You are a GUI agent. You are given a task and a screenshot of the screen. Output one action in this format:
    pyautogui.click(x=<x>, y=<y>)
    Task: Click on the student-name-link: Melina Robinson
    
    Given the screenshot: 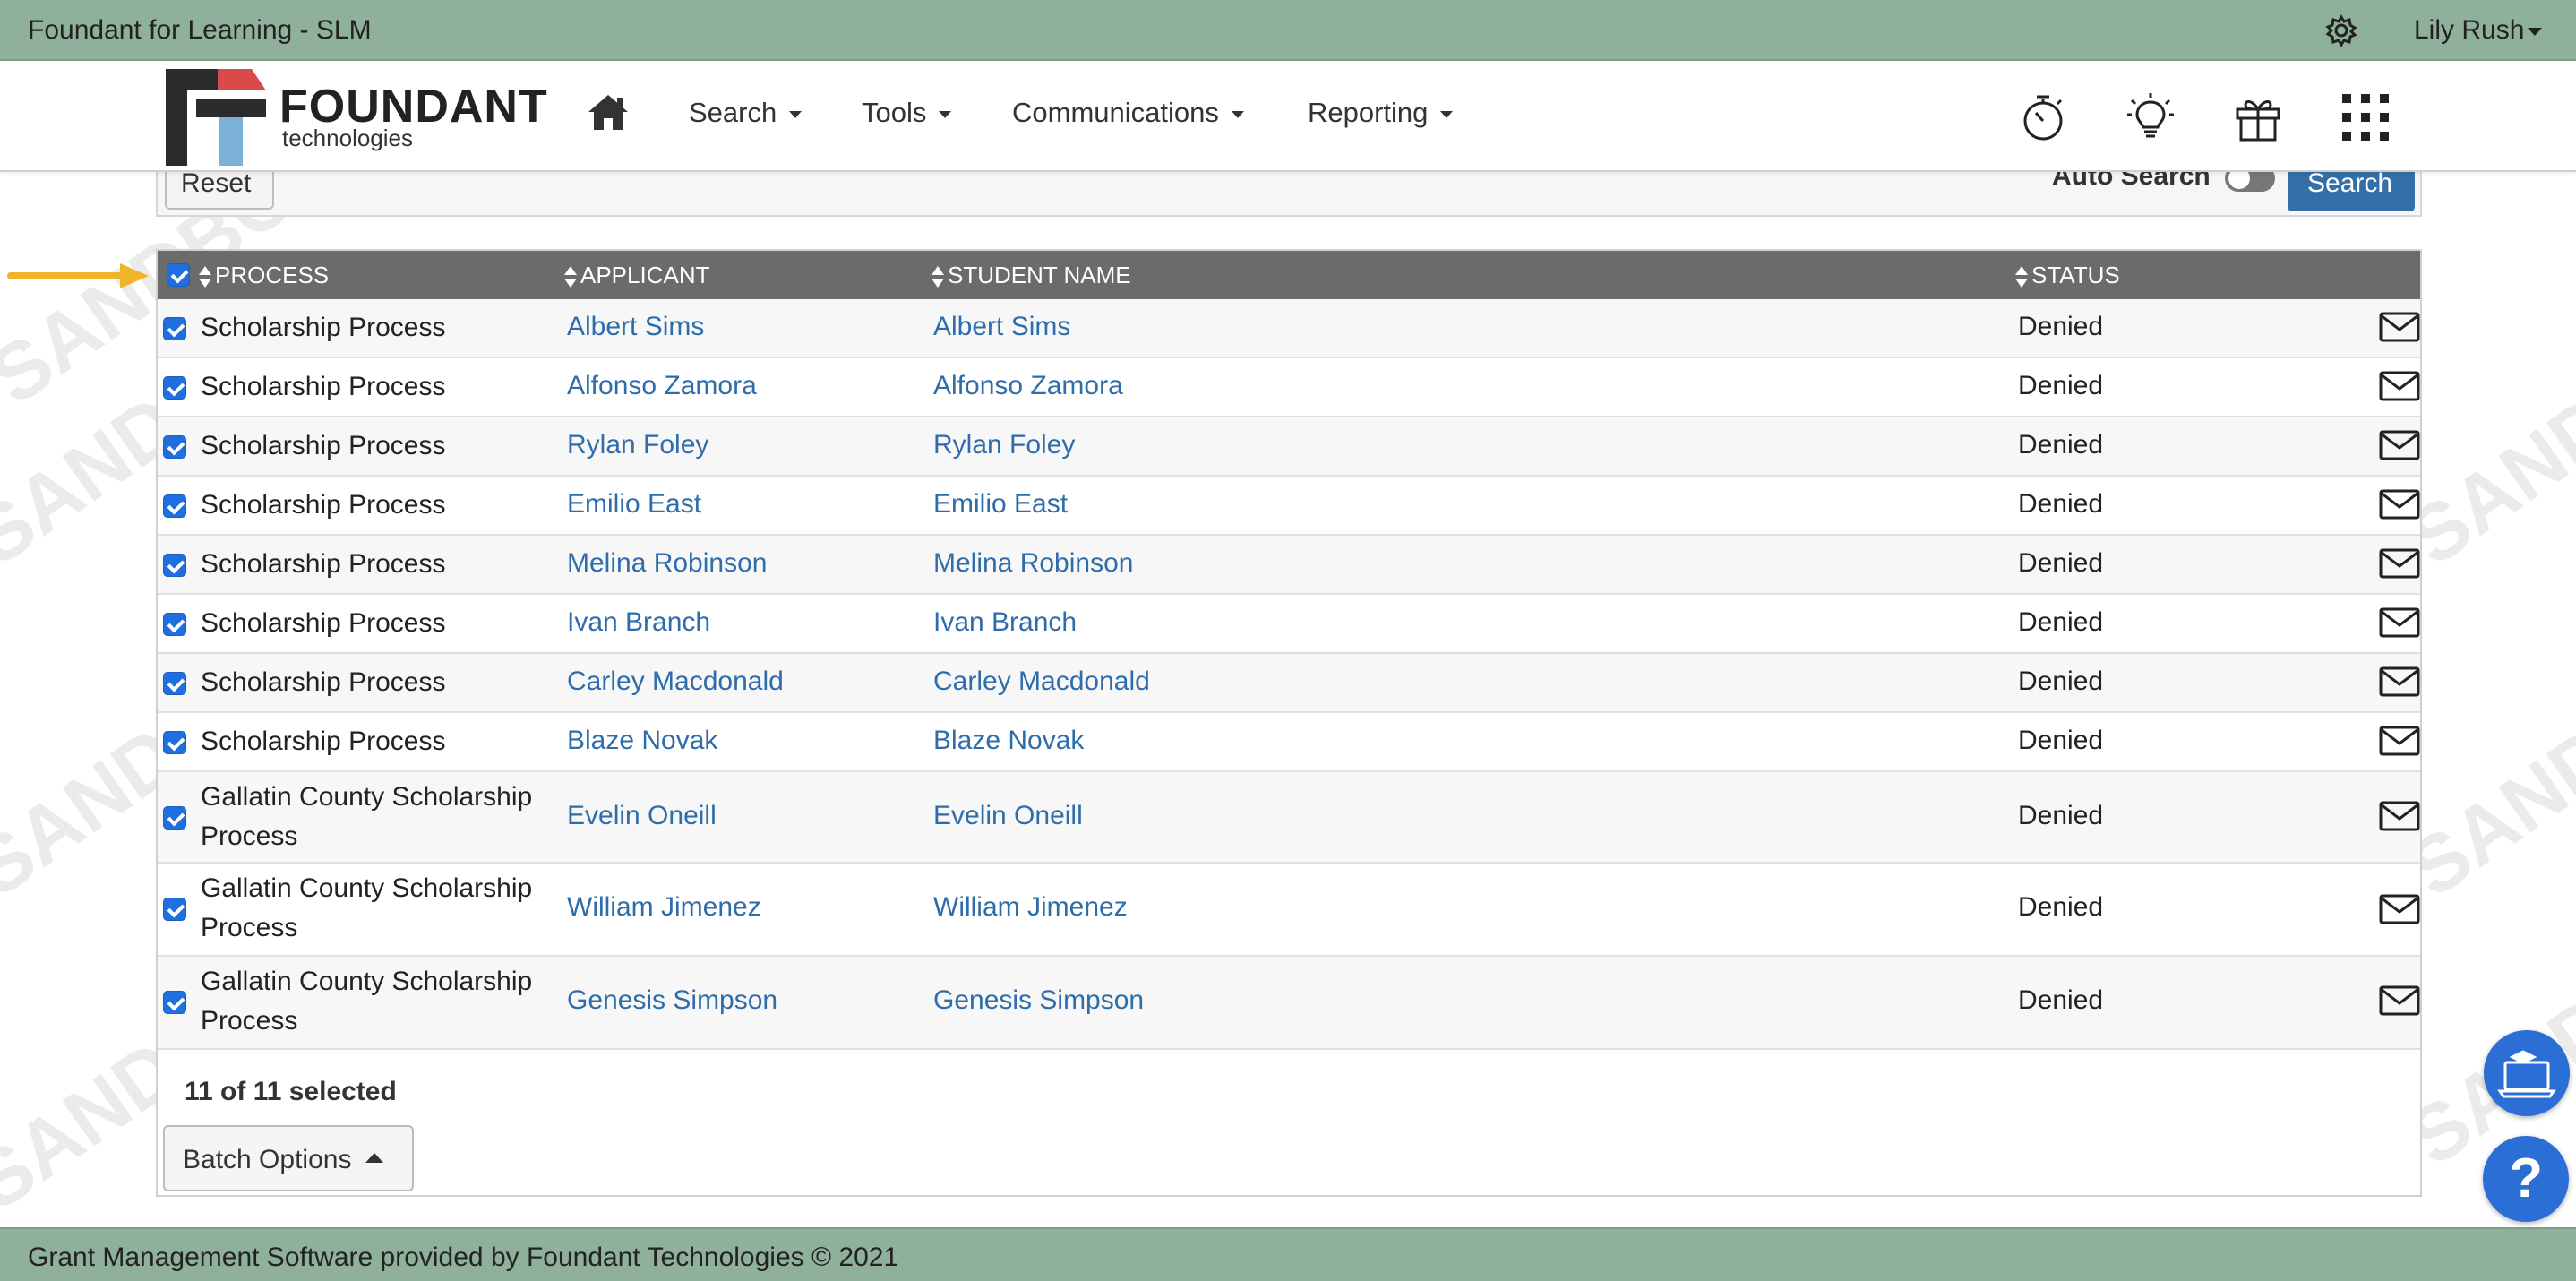 What is the action you would take?
    pyautogui.click(x=1033, y=563)
    